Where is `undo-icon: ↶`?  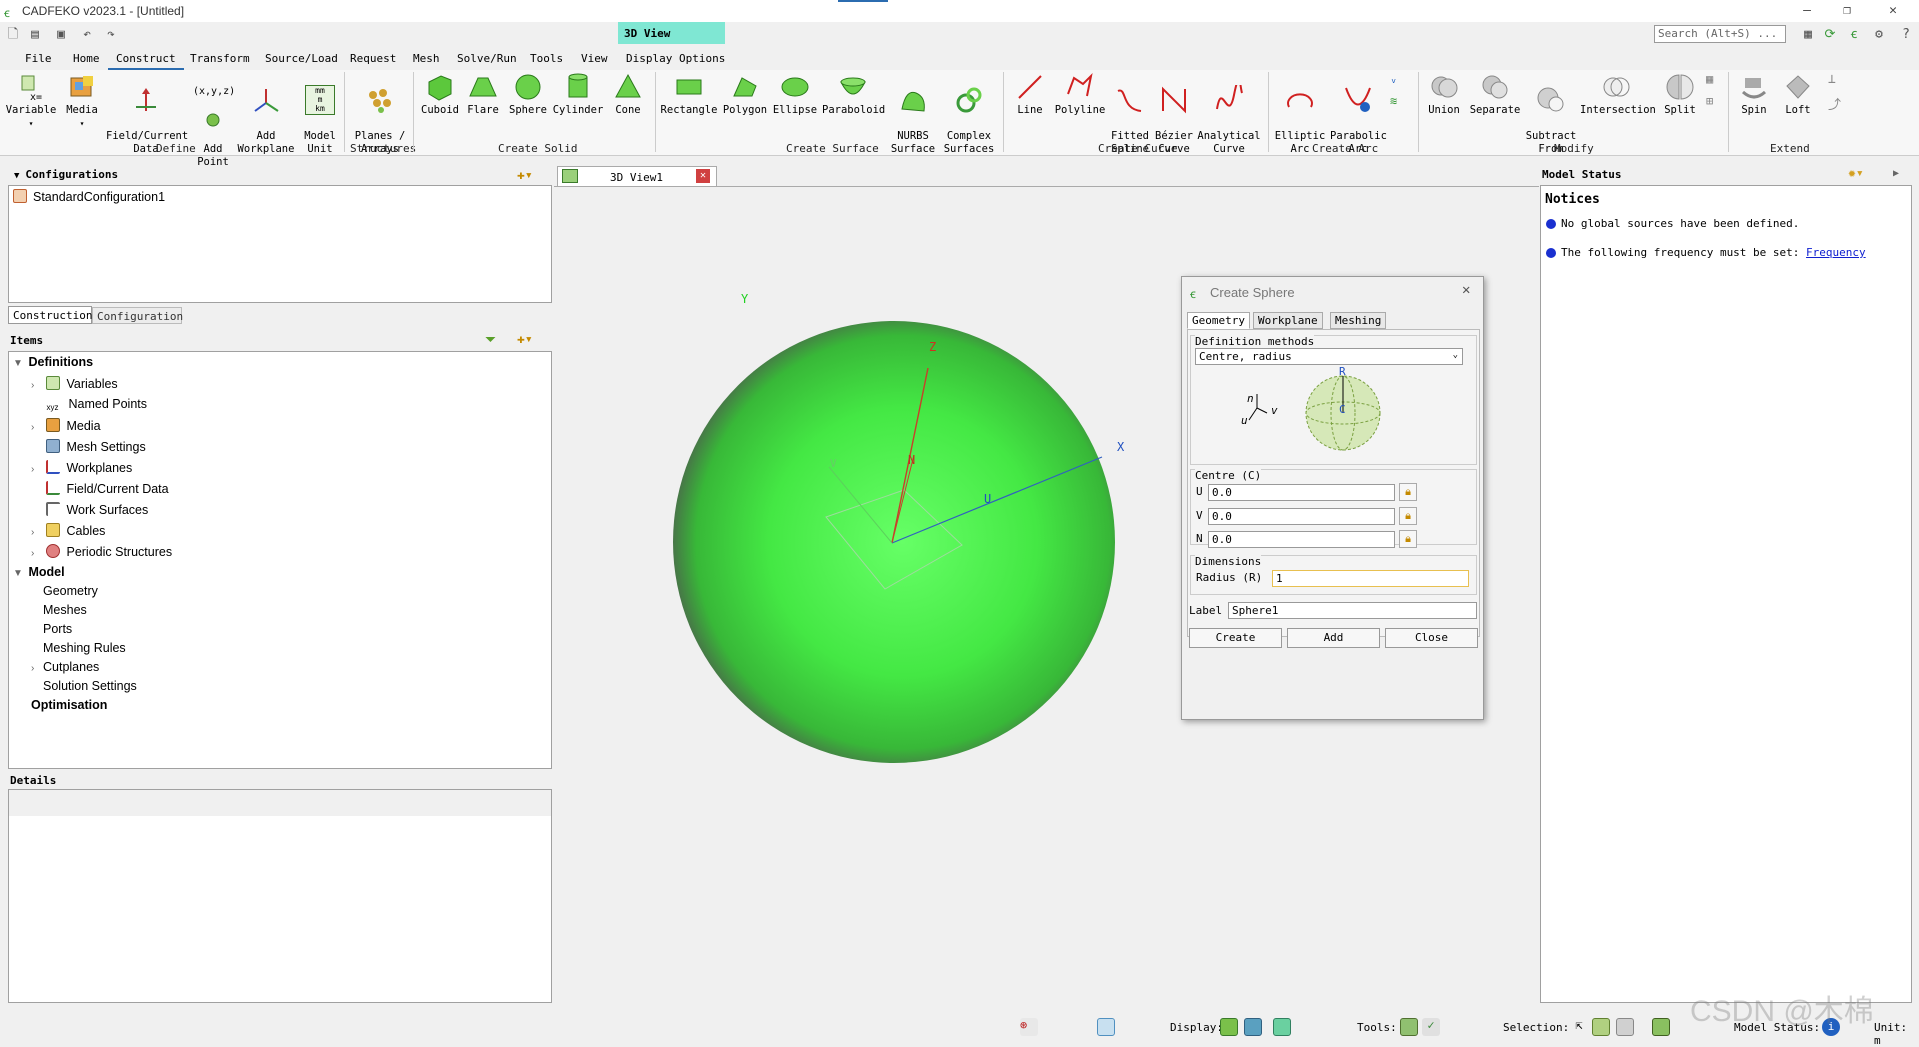
undo-icon: ↶ is located at coordinates (87, 35).